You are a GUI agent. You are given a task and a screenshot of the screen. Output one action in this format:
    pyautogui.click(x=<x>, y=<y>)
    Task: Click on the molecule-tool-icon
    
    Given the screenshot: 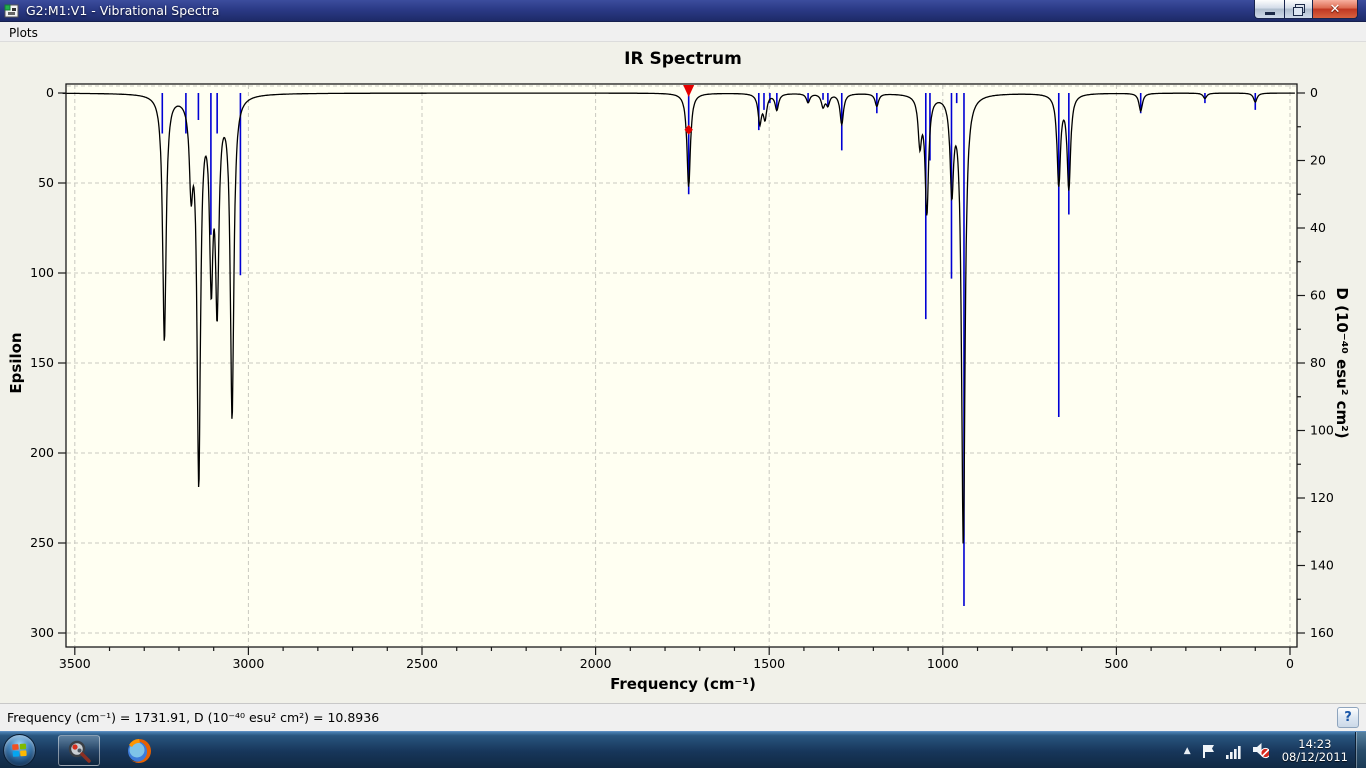 What is the action you would take?
    pyautogui.click(x=79, y=751)
    